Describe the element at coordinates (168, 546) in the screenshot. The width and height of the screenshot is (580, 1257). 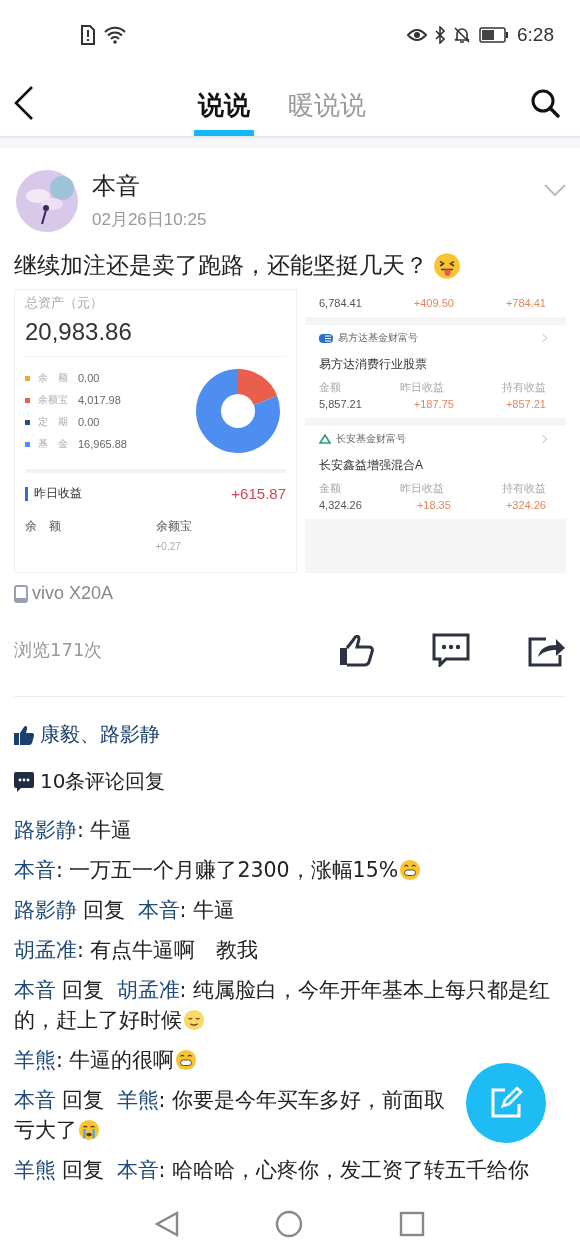
I see `account-earnings: +0.27` at that location.